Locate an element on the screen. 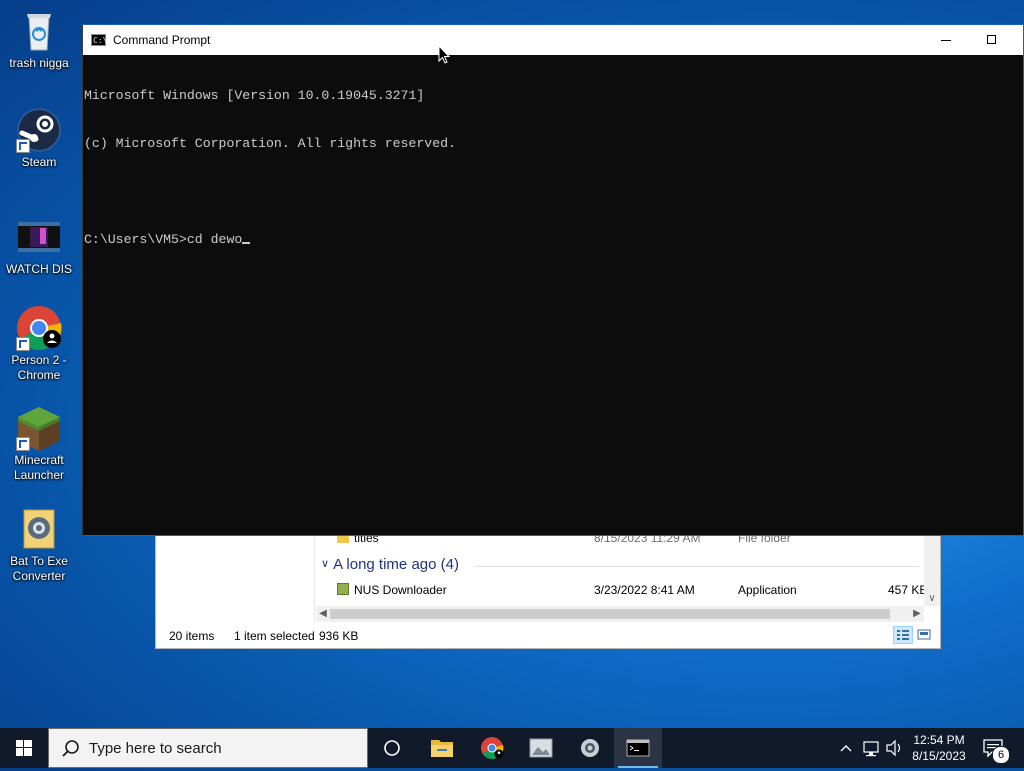 Image resolution: width=1024 pixels, height=771 pixels. group-divider is located at coordinates (696, 566).